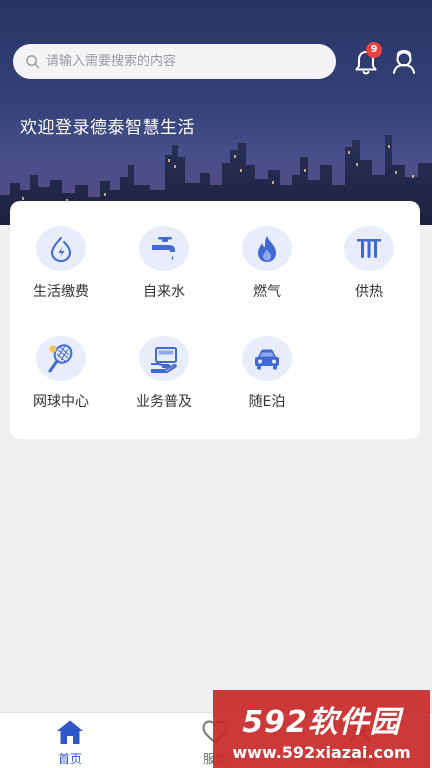  I want to click on tab-label: 首页, so click(69, 759).